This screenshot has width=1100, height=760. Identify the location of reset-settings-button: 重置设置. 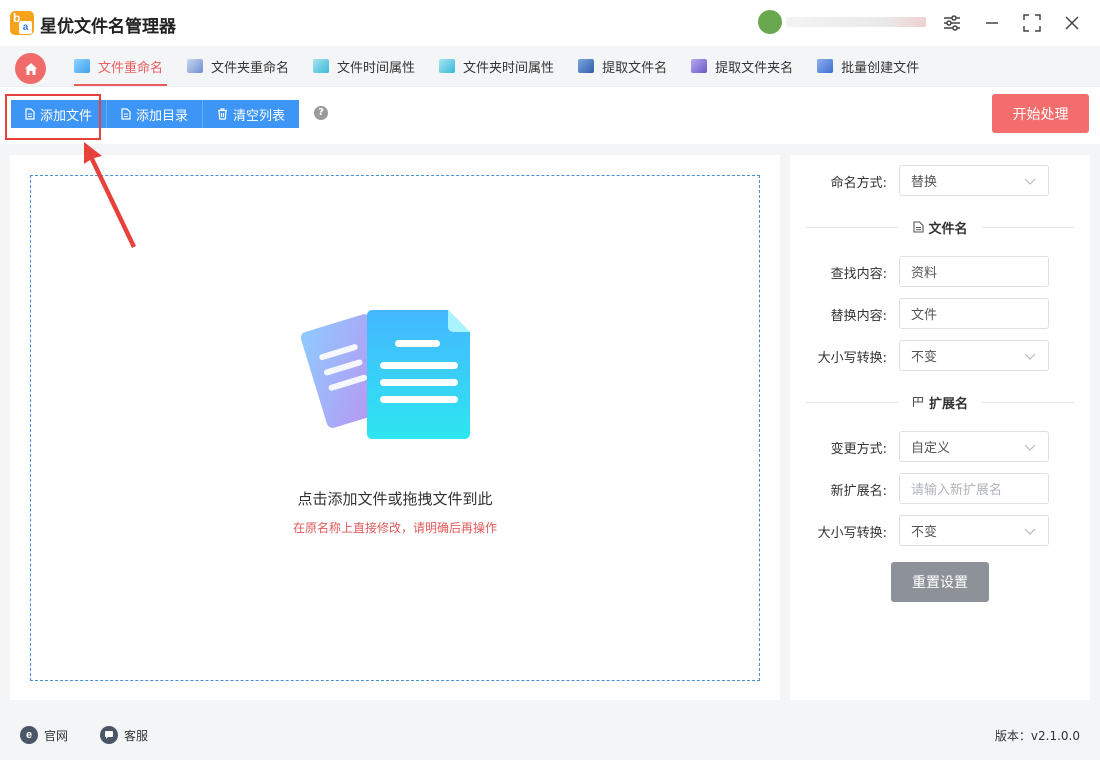
(940, 582).